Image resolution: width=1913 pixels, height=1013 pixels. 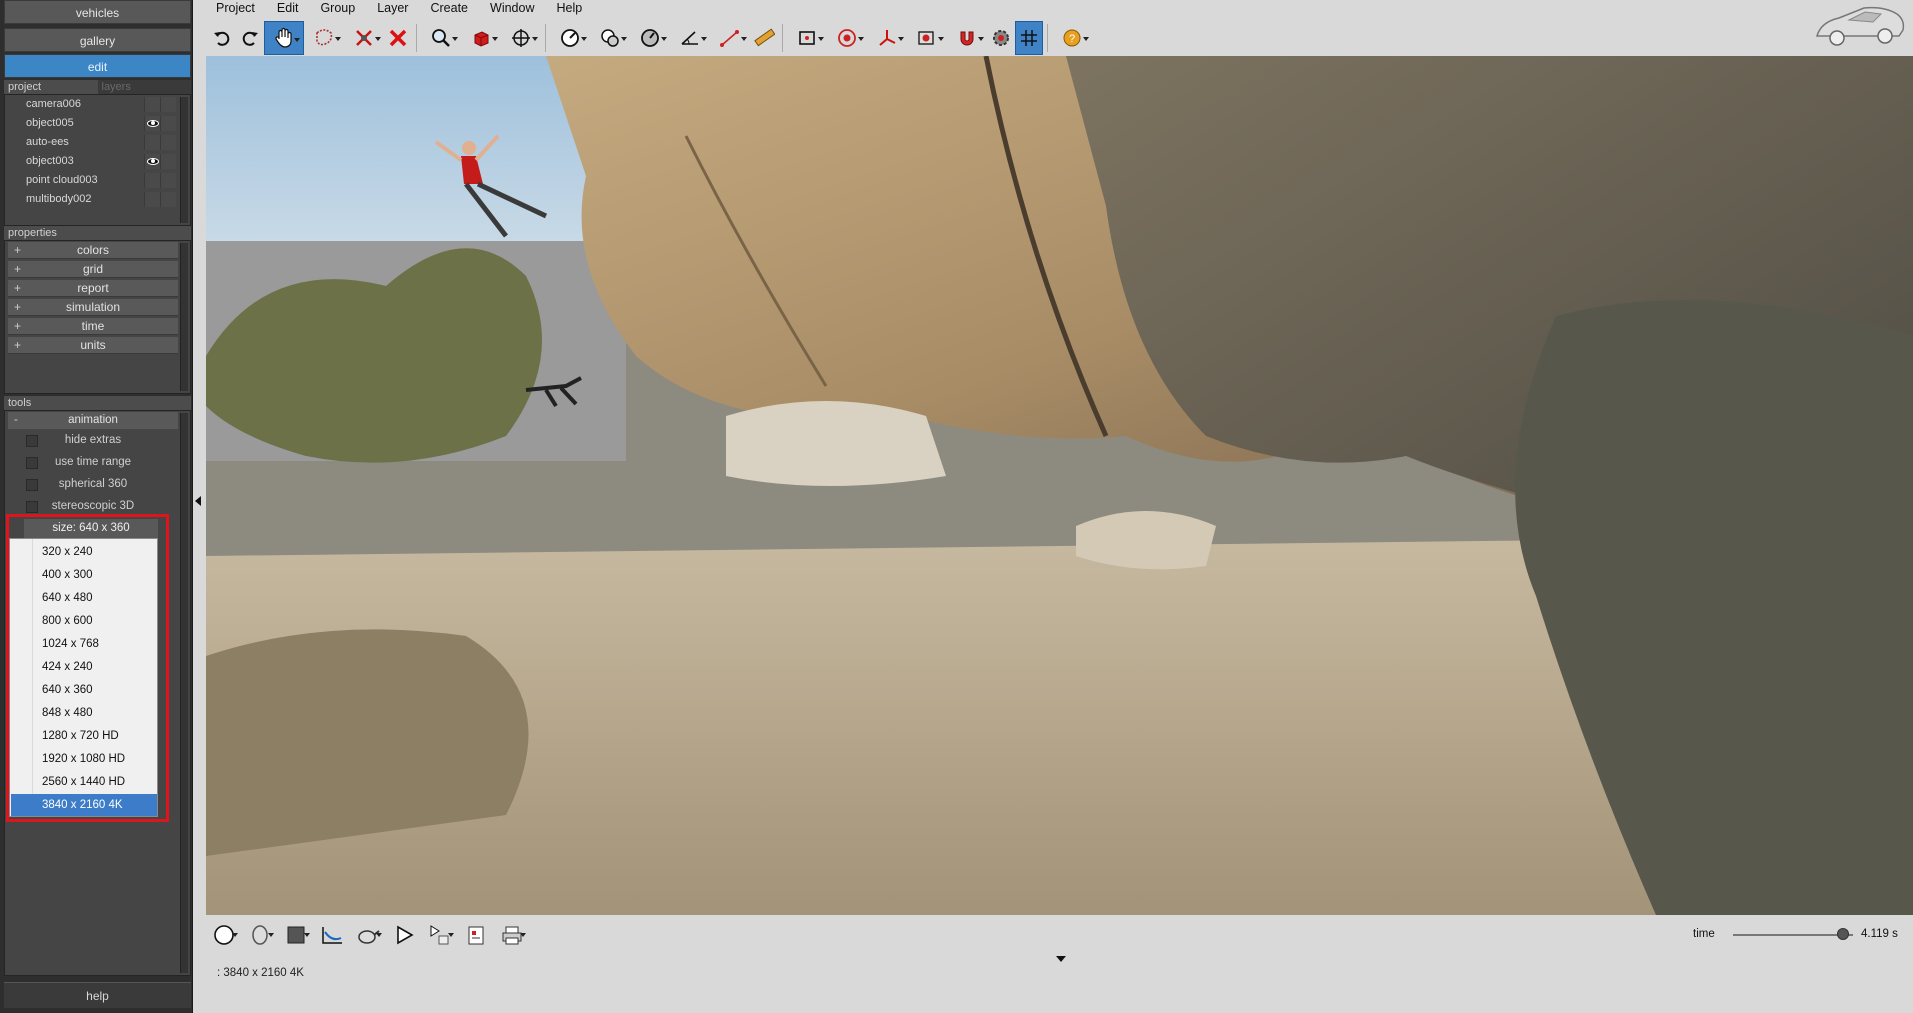 I want to click on nav-edit: edit, so click(x=97, y=66).